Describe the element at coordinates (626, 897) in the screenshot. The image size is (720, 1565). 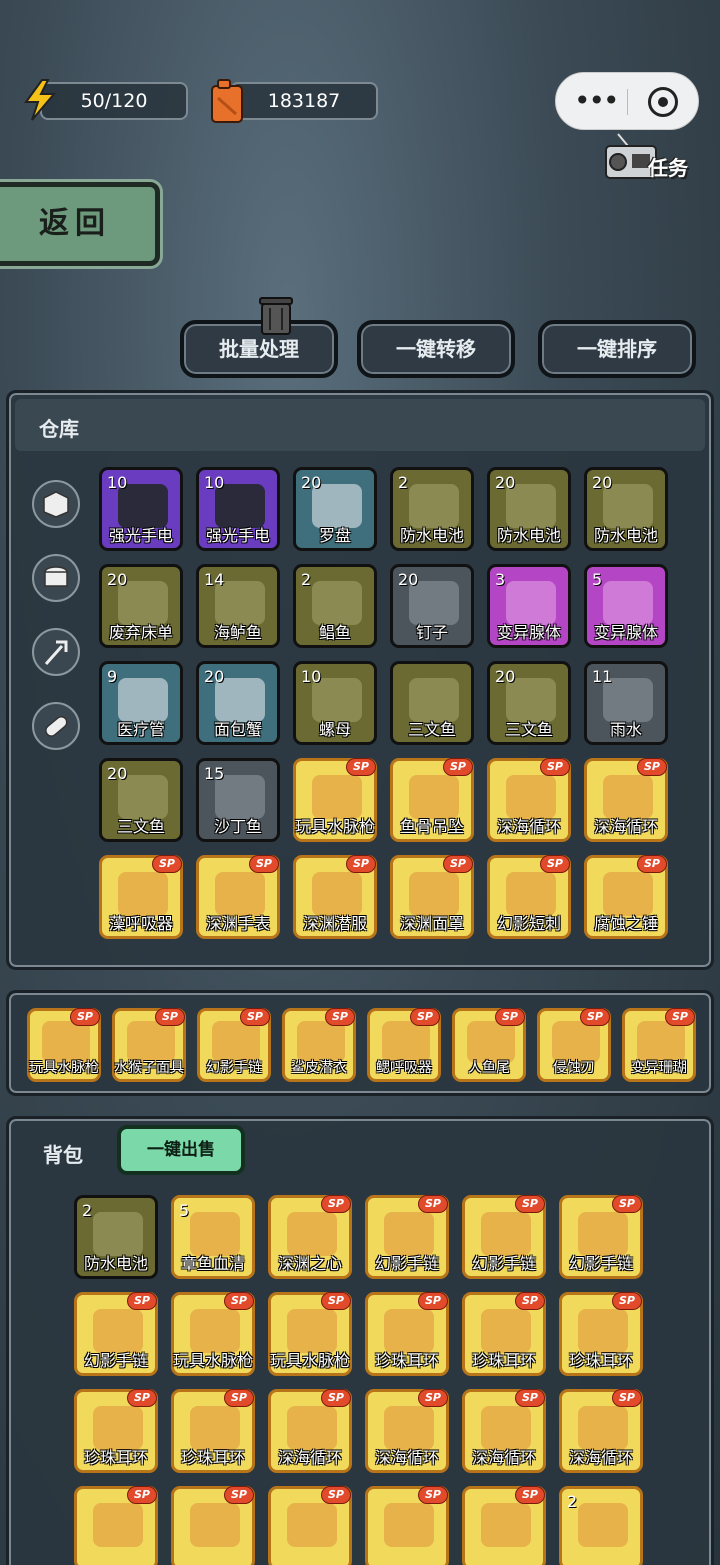
I see `item-slot: SP 腐蚀之锤` at that location.